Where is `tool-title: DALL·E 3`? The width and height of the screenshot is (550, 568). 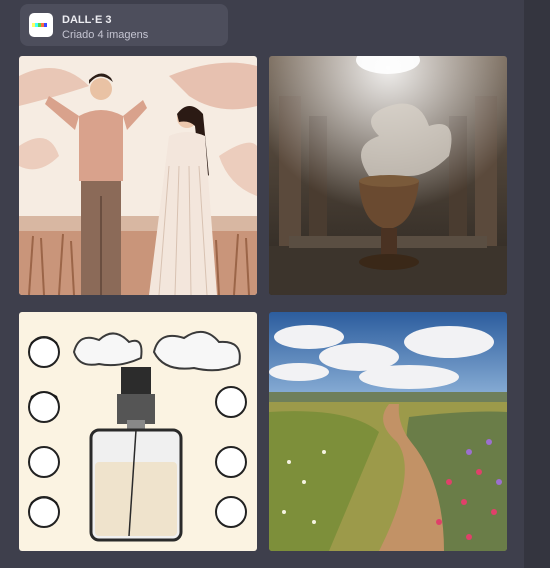 tool-title: DALL·E 3 is located at coordinates (87, 20).